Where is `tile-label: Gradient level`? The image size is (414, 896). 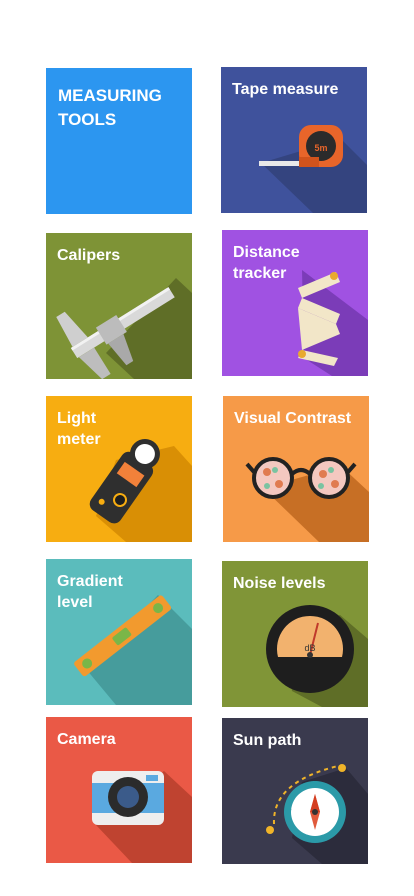
tile-label: Gradient level is located at coordinates (90, 592).